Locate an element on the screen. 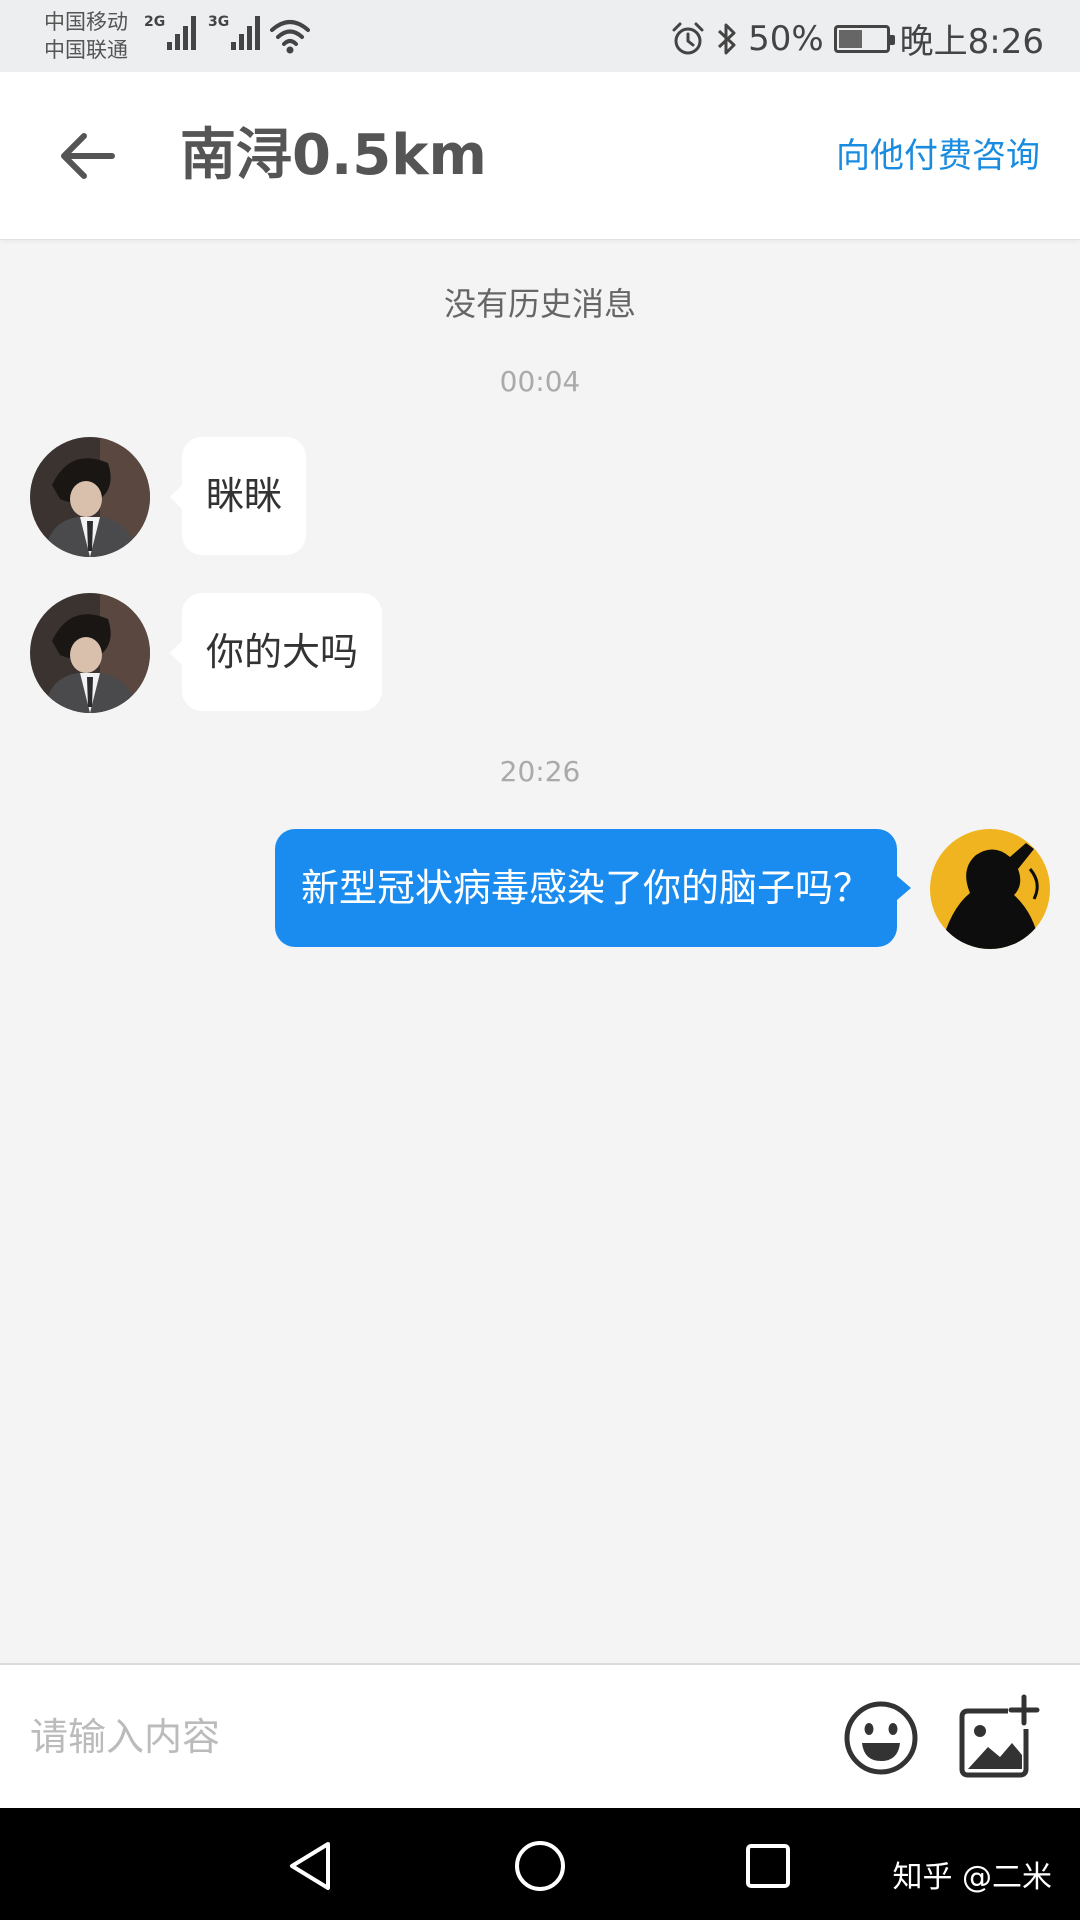 This screenshot has height=1920, width=1080. add-image-button is located at coordinates (999, 1736).